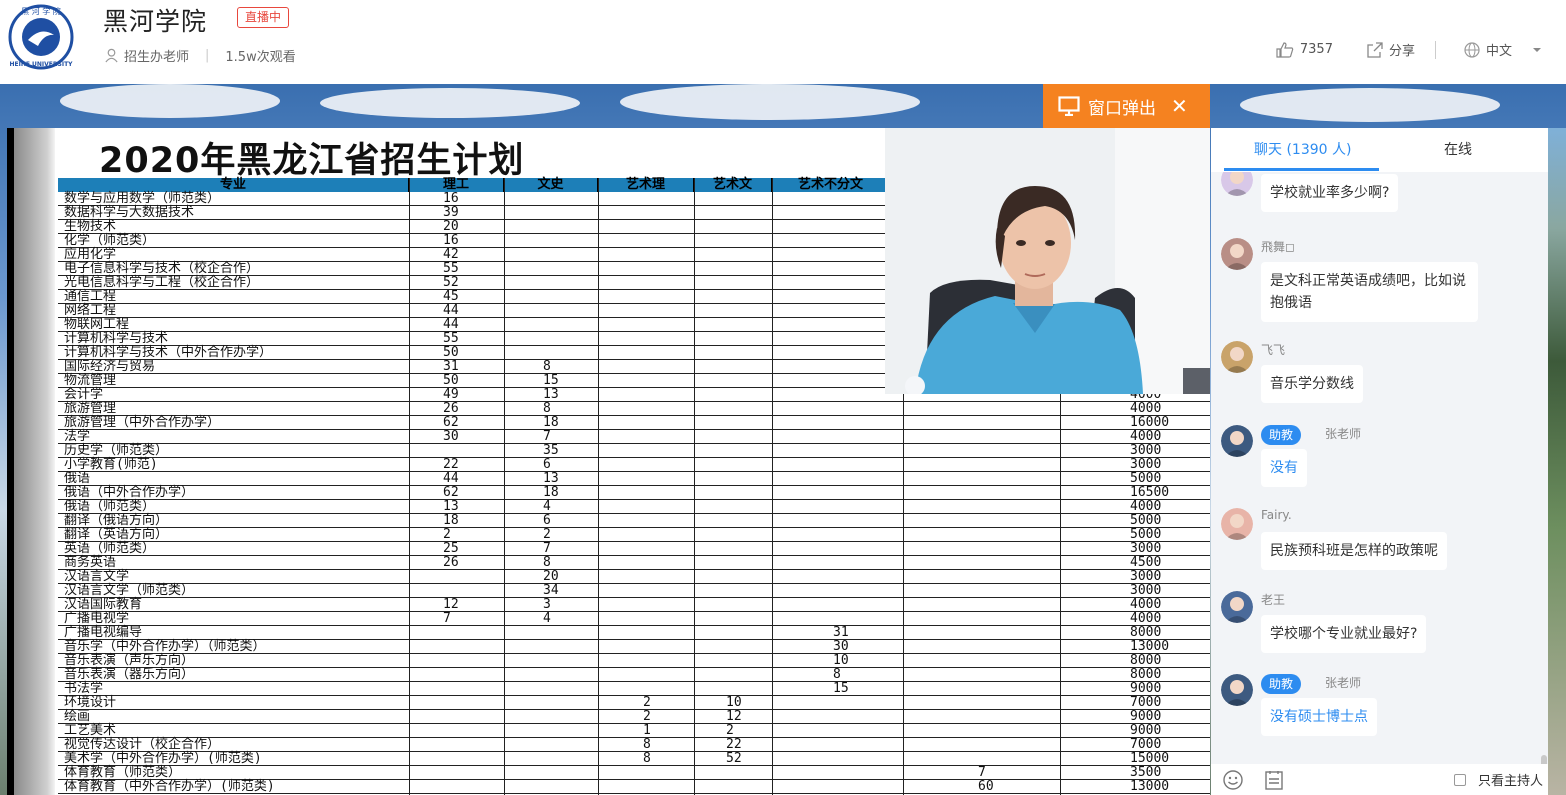 This screenshot has width=1566, height=795. What do you see at coordinates (260, 57) in the screenshot?
I see `view-count: 1.5w次观看` at bounding box center [260, 57].